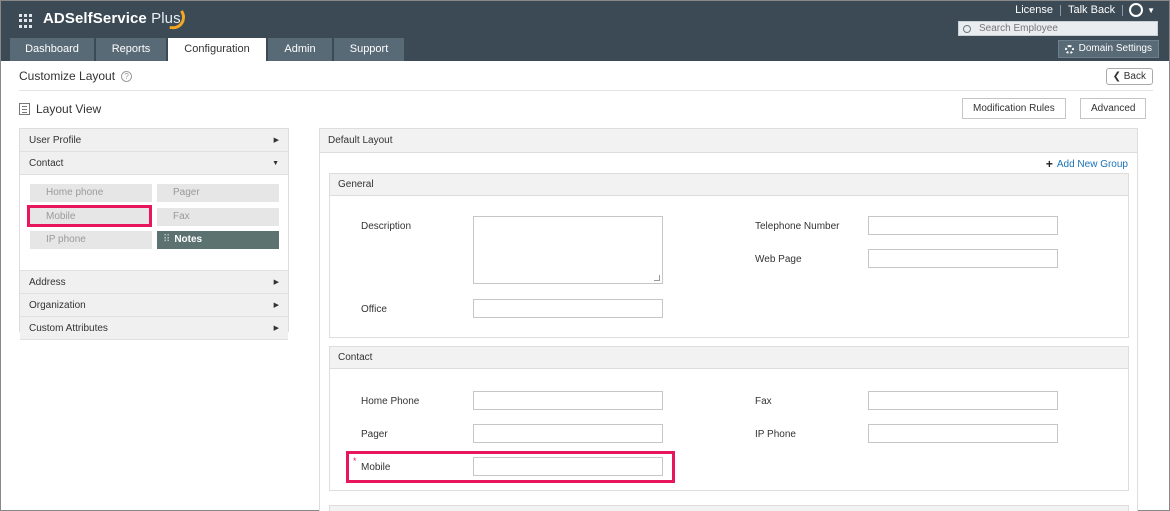  What do you see at coordinates (47, 282) in the screenshot?
I see `section-label: Address` at bounding box center [47, 282].